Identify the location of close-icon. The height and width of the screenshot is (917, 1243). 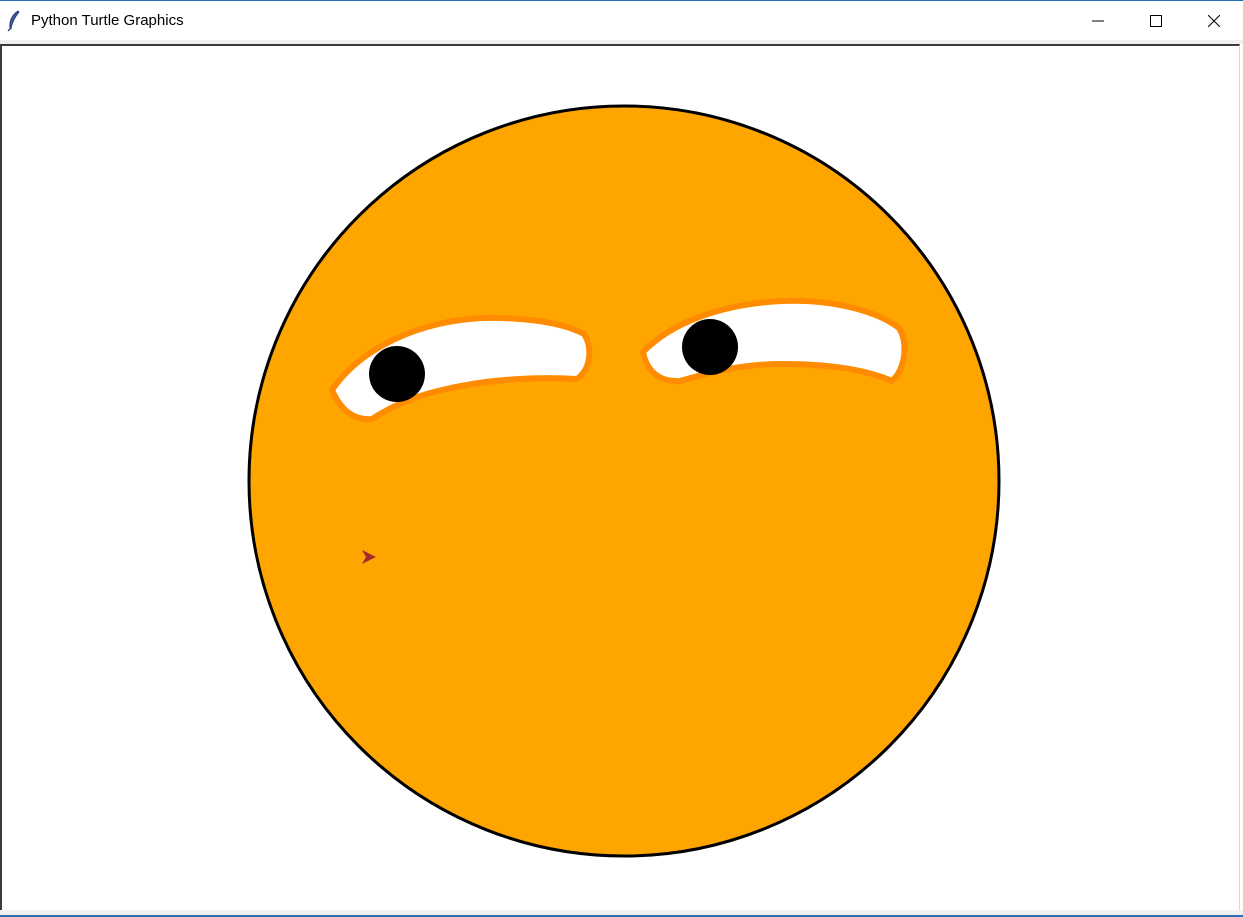
(1214, 21).